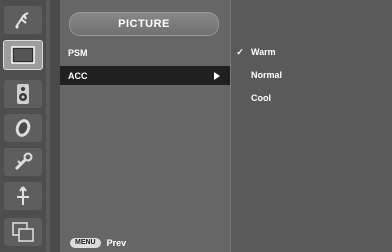 This screenshot has width=392, height=252. Describe the element at coordinates (261, 98) in the screenshot. I see `option-label: Cool` at that location.